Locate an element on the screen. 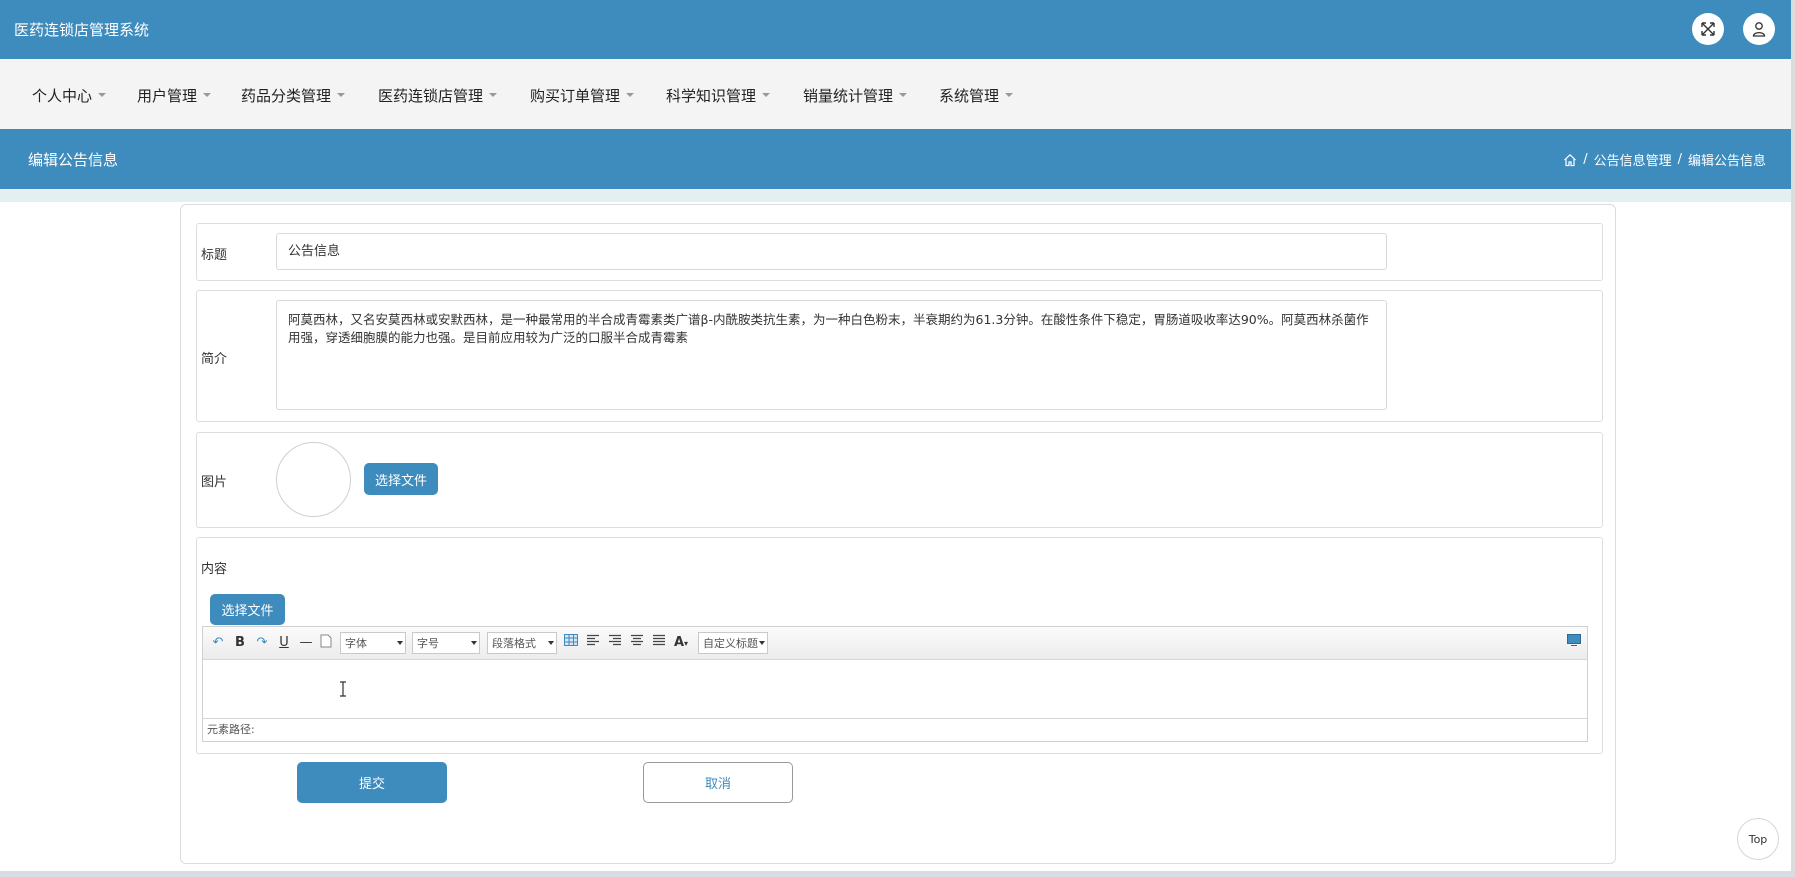 The height and width of the screenshot is (877, 1795). page-title: 编辑公告信息 is located at coordinates (73, 160).